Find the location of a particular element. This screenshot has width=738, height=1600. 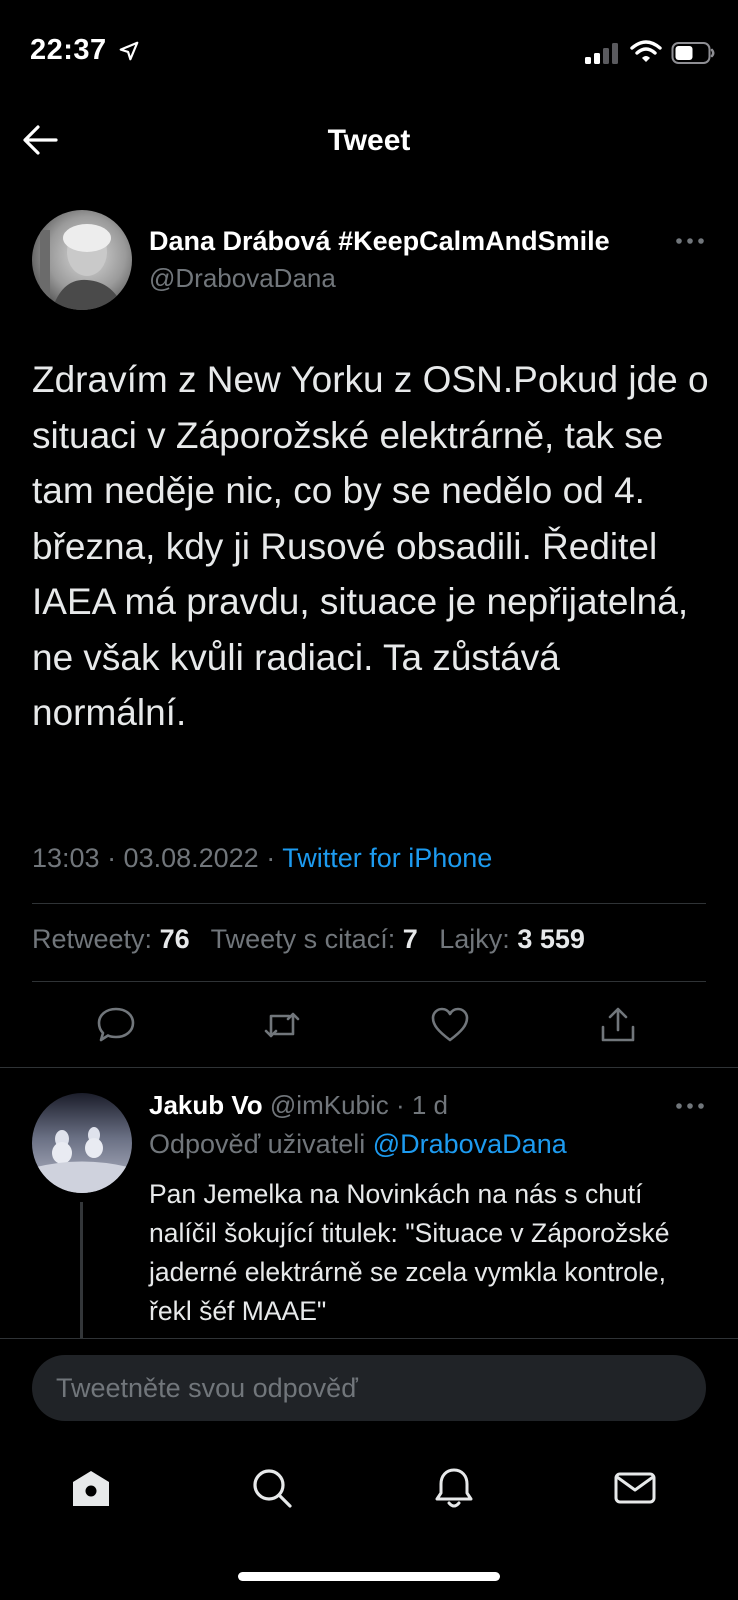

home-icon is located at coordinates (91, 1488).